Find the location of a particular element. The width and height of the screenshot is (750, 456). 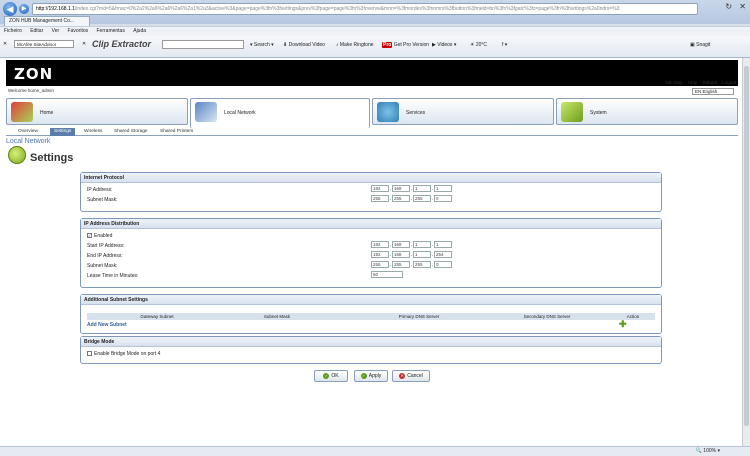

toolbar-close-icon-2: ✕ is located at coordinates (84, 44).